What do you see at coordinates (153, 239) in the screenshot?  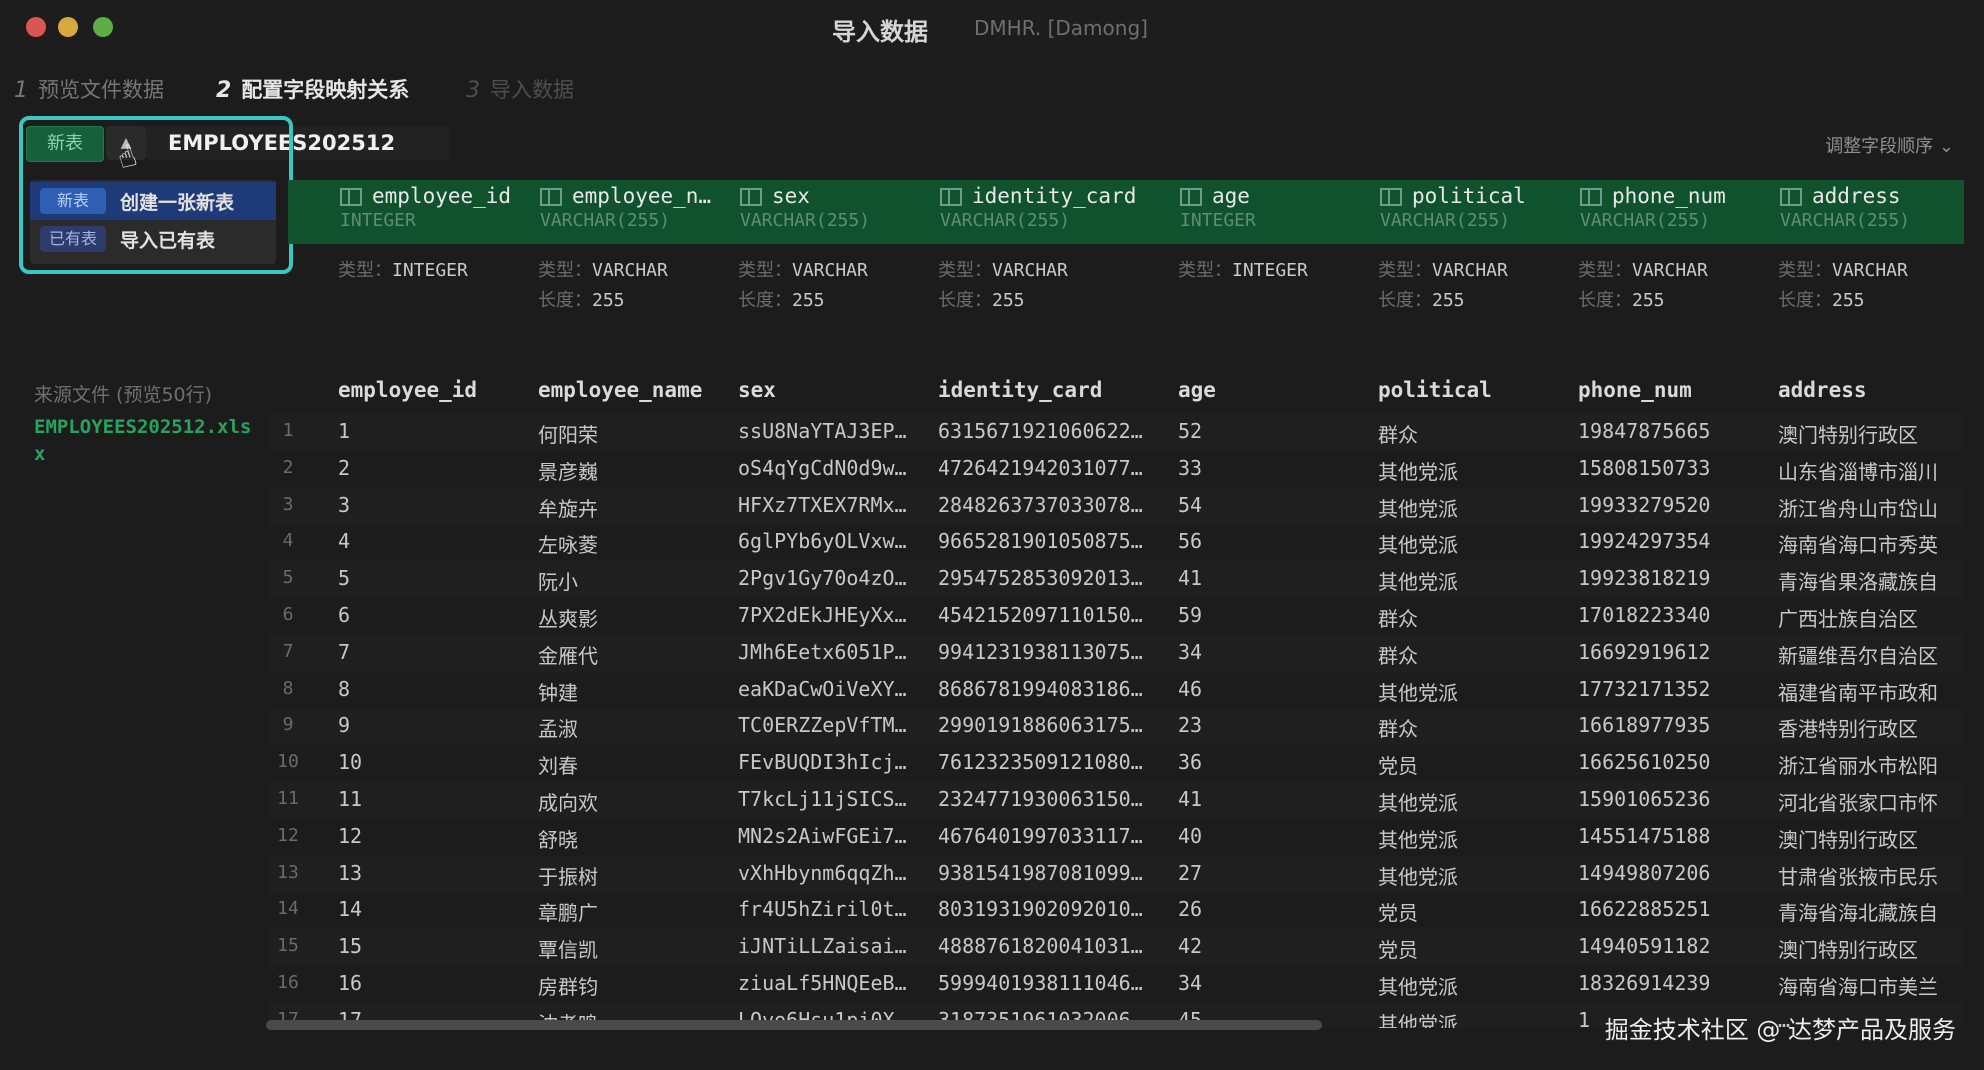 I see `menu-item-existing-table: 已有表 导入已有表` at bounding box center [153, 239].